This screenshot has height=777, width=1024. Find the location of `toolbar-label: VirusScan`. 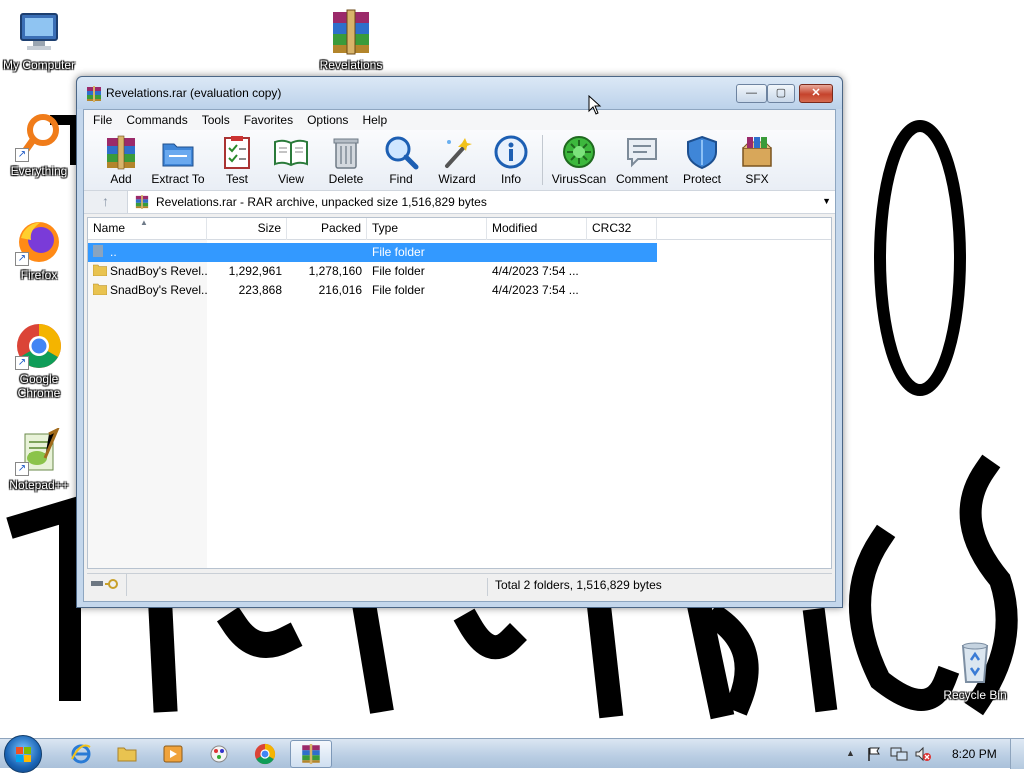

toolbar-label: VirusScan is located at coordinates (579, 179).